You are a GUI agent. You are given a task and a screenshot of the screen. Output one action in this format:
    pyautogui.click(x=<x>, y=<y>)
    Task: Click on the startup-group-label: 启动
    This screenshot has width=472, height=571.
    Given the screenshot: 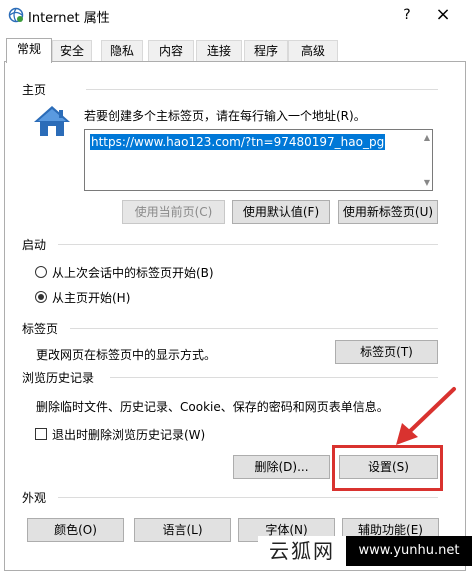 What is the action you would take?
    pyautogui.click(x=34, y=245)
    